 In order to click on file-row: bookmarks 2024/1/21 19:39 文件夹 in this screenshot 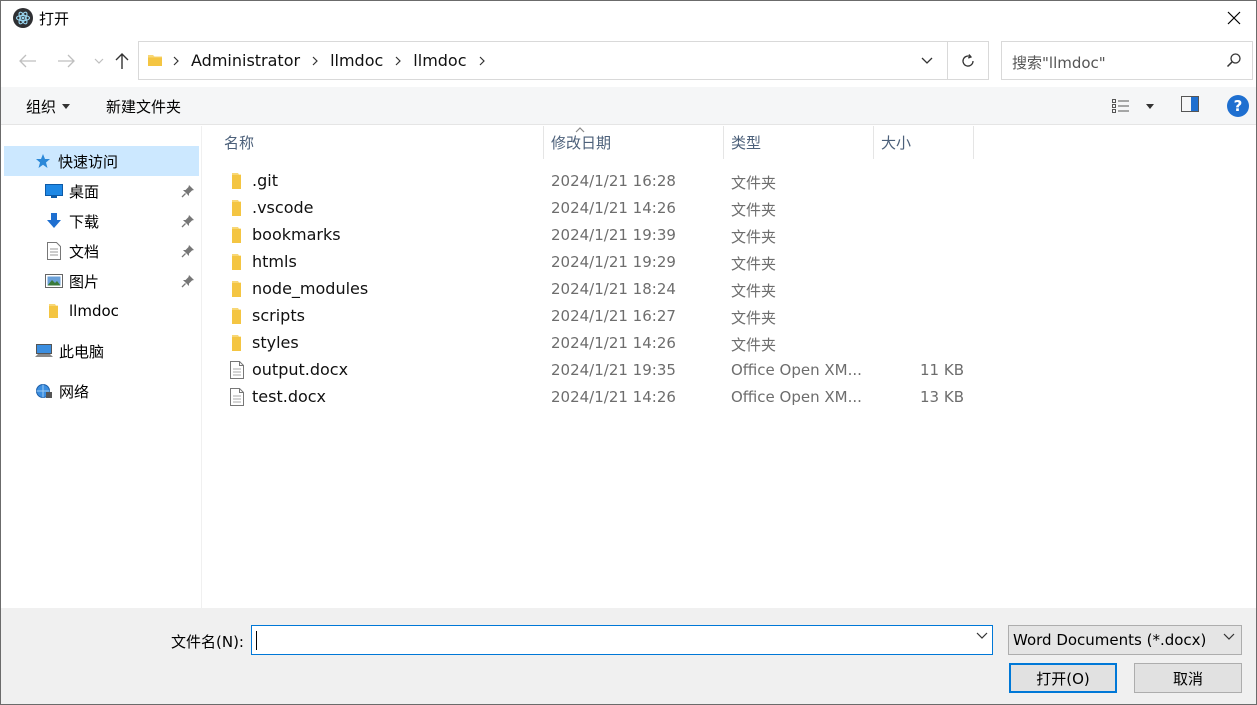, I will do `click(602, 235)`.